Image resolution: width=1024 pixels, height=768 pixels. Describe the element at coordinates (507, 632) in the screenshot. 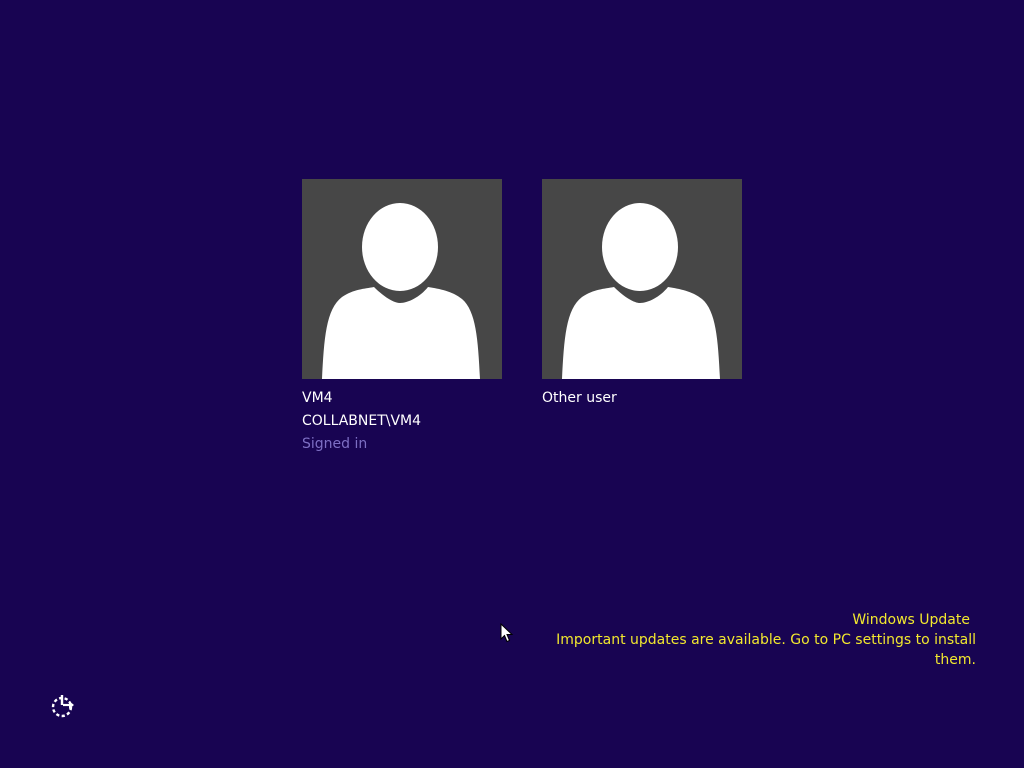

I see `mouse-cursor-icon` at that location.